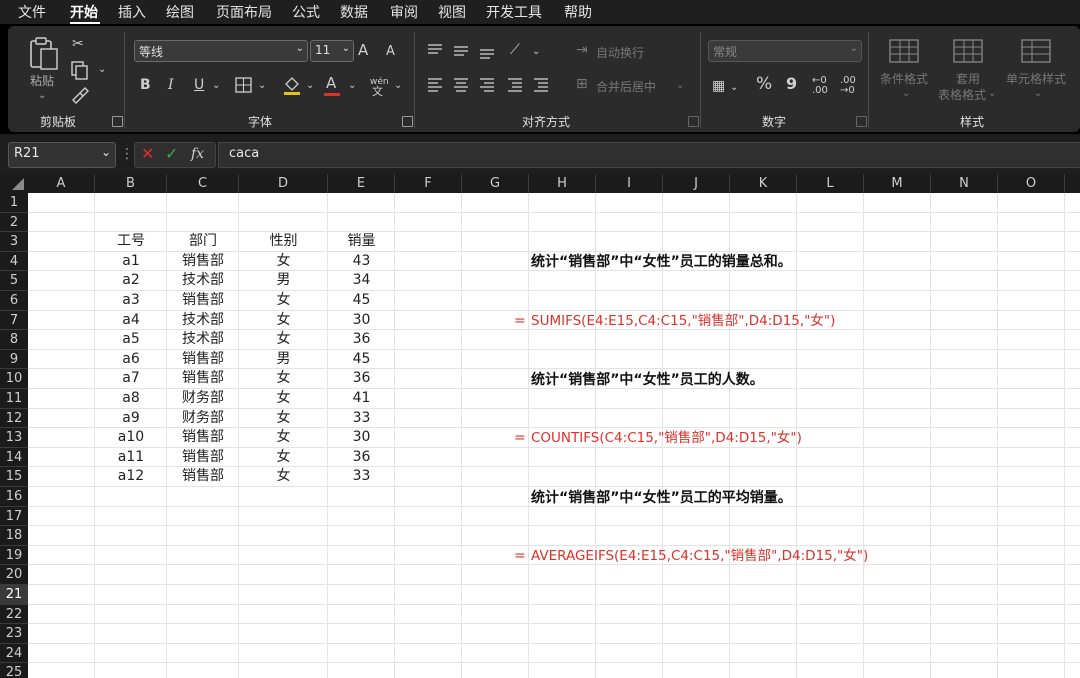 This screenshot has height=678, width=1080. What do you see at coordinates (127, 154) in the screenshot?
I see `more-options-icon: ⋮` at bounding box center [127, 154].